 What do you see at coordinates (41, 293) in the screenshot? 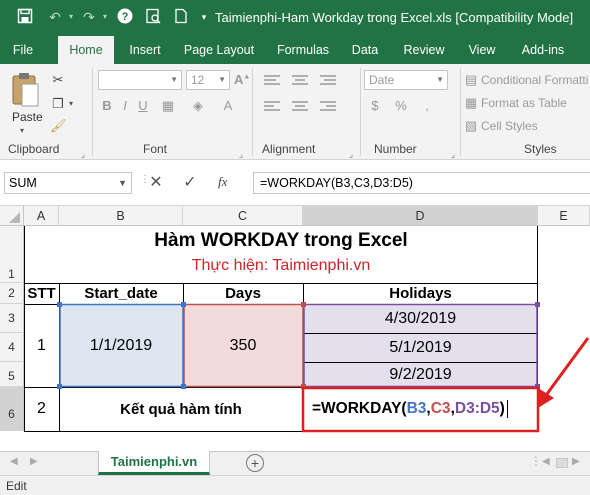
I see `header-stt: STT` at bounding box center [41, 293].